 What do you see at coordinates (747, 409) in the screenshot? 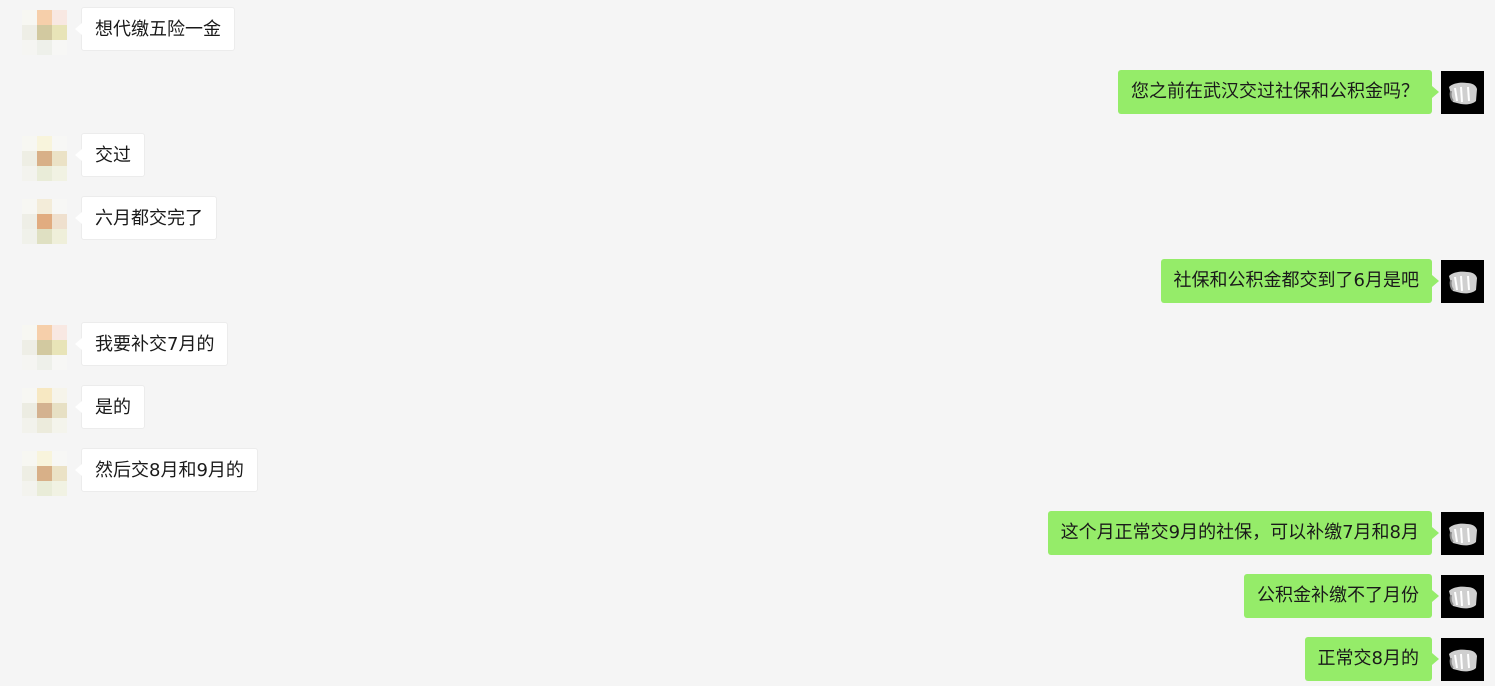
I see `incoming-message: 是的` at bounding box center [747, 409].